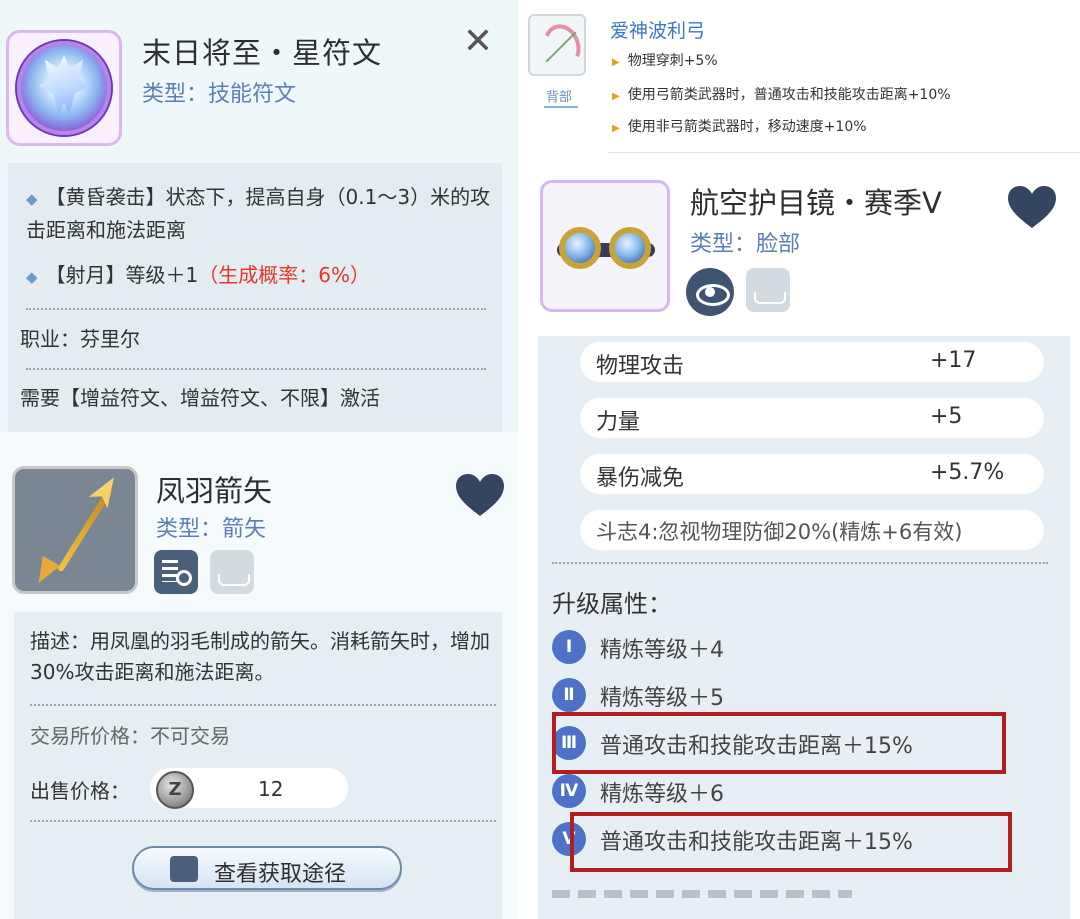  I want to click on rune-icon-frame, so click(64, 88).